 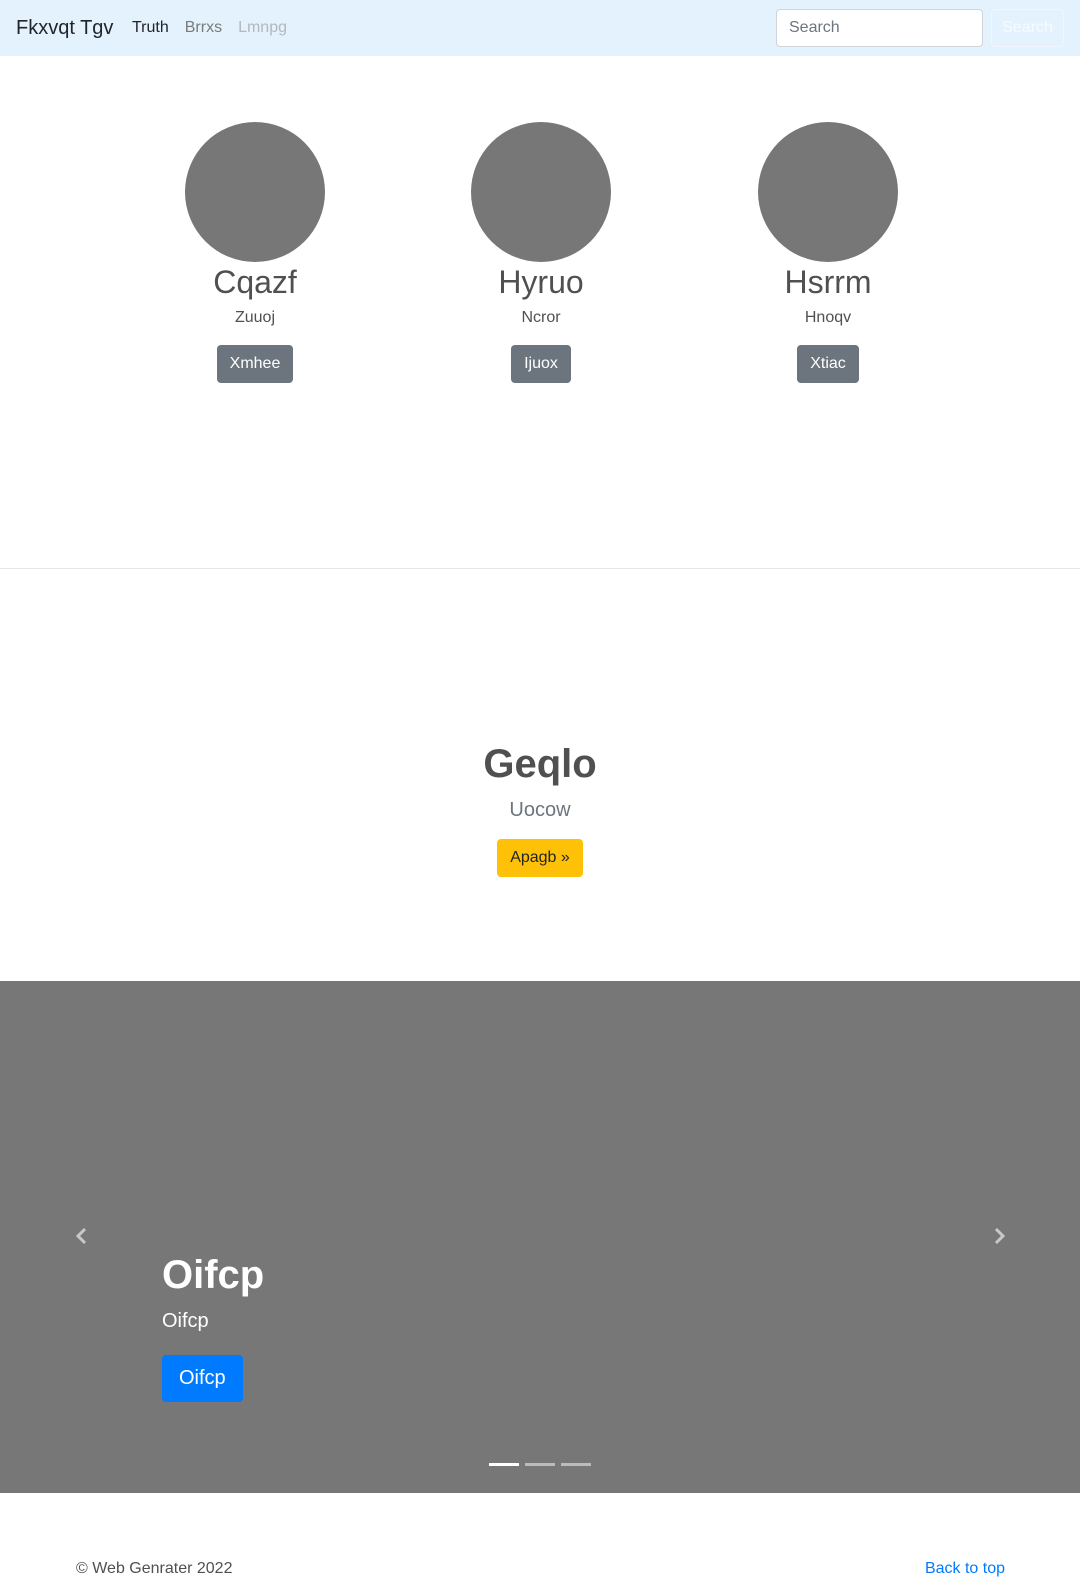 What do you see at coordinates (213, 1275) in the screenshot?
I see `carousel-title: Oifcp` at bounding box center [213, 1275].